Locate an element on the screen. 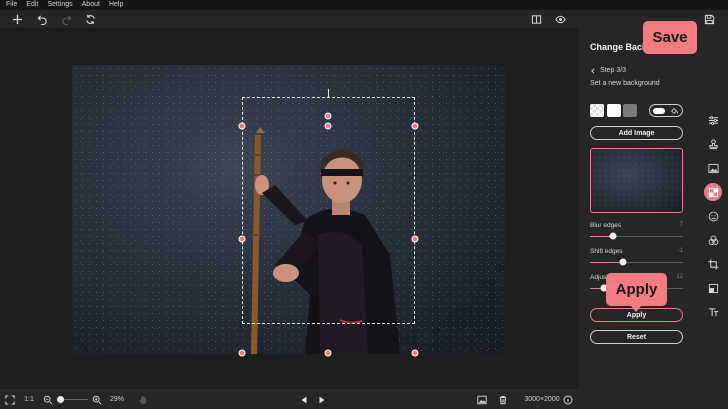 This screenshot has height=409, width=728. handle-left is located at coordinates (242, 239).